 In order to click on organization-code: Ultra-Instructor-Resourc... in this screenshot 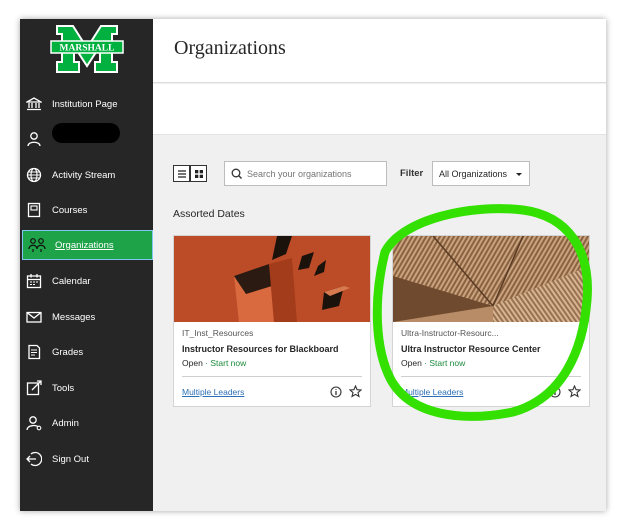, I will do `click(450, 333)`.